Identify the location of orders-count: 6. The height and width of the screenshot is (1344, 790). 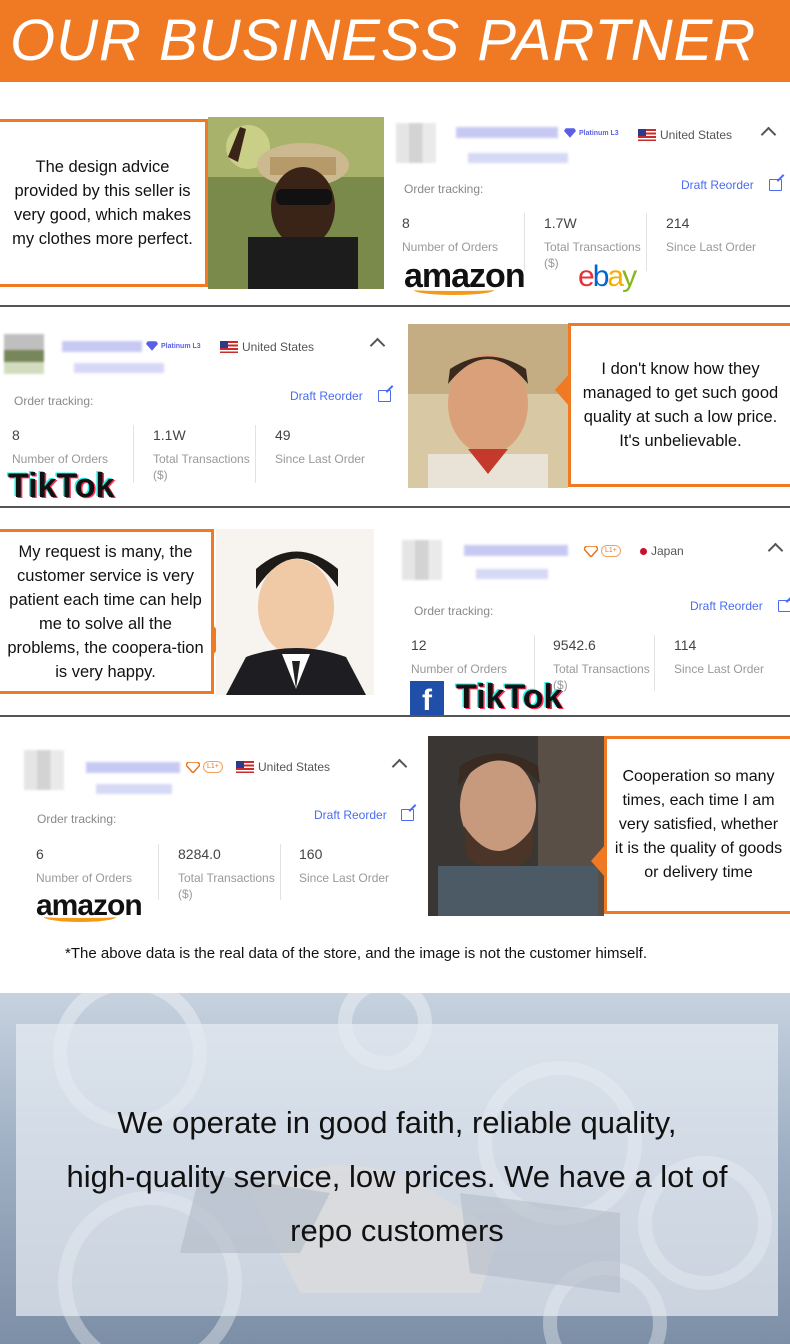
(40, 854).